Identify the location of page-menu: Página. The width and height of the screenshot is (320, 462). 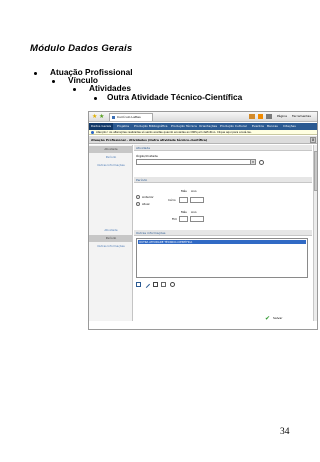
(282, 116).